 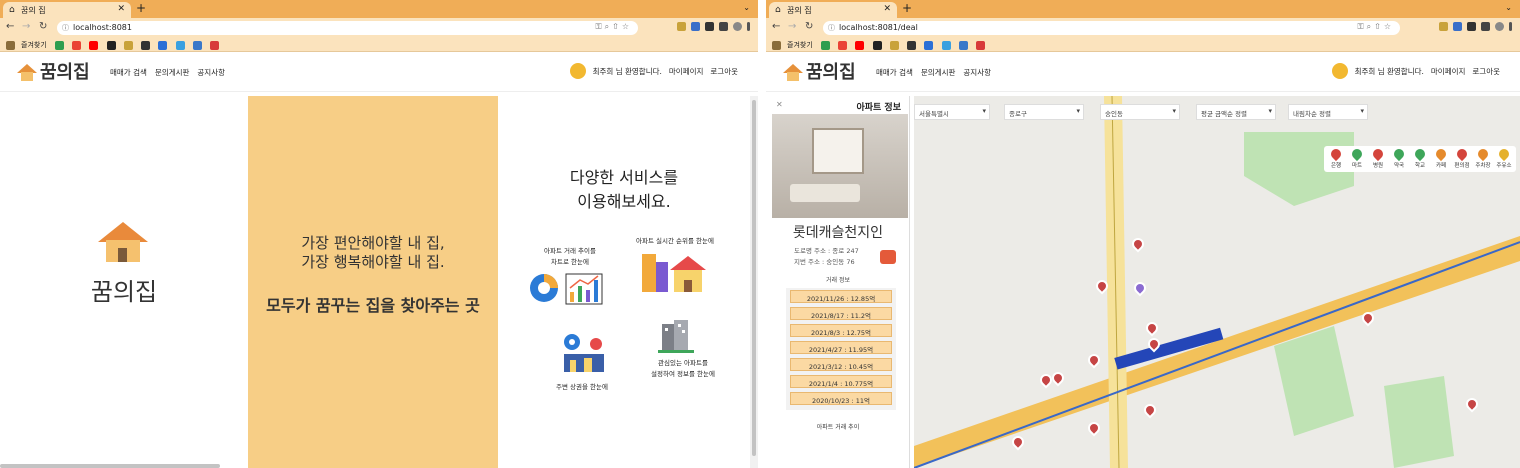 What do you see at coordinates (833, 10) in the screenshot?
I see `tab-deal: ⌂ 꿈의 집 ✕` at bounding box center [833, 10].